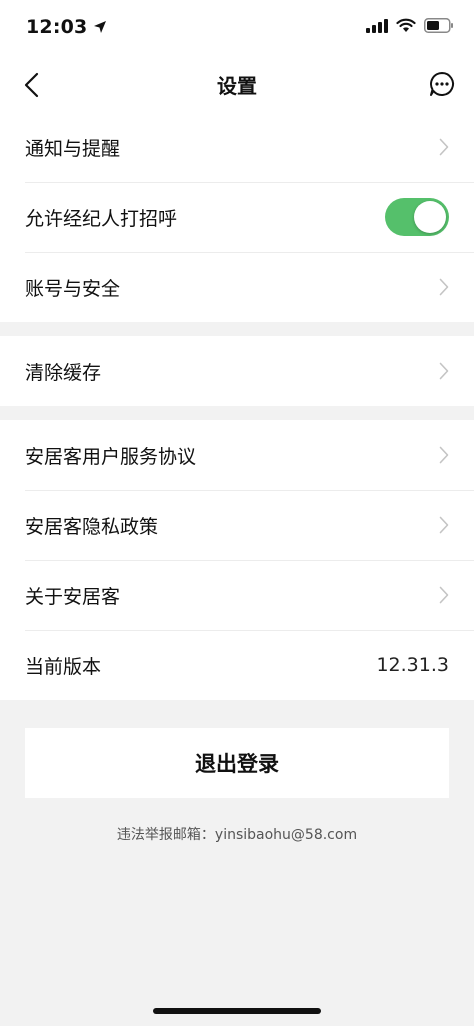 The image size is (474, 1026). What do you see at coordinates (237, 595) in the screenshot?
I see `row-about: 关于安居客` at bounding box center [237, 595].